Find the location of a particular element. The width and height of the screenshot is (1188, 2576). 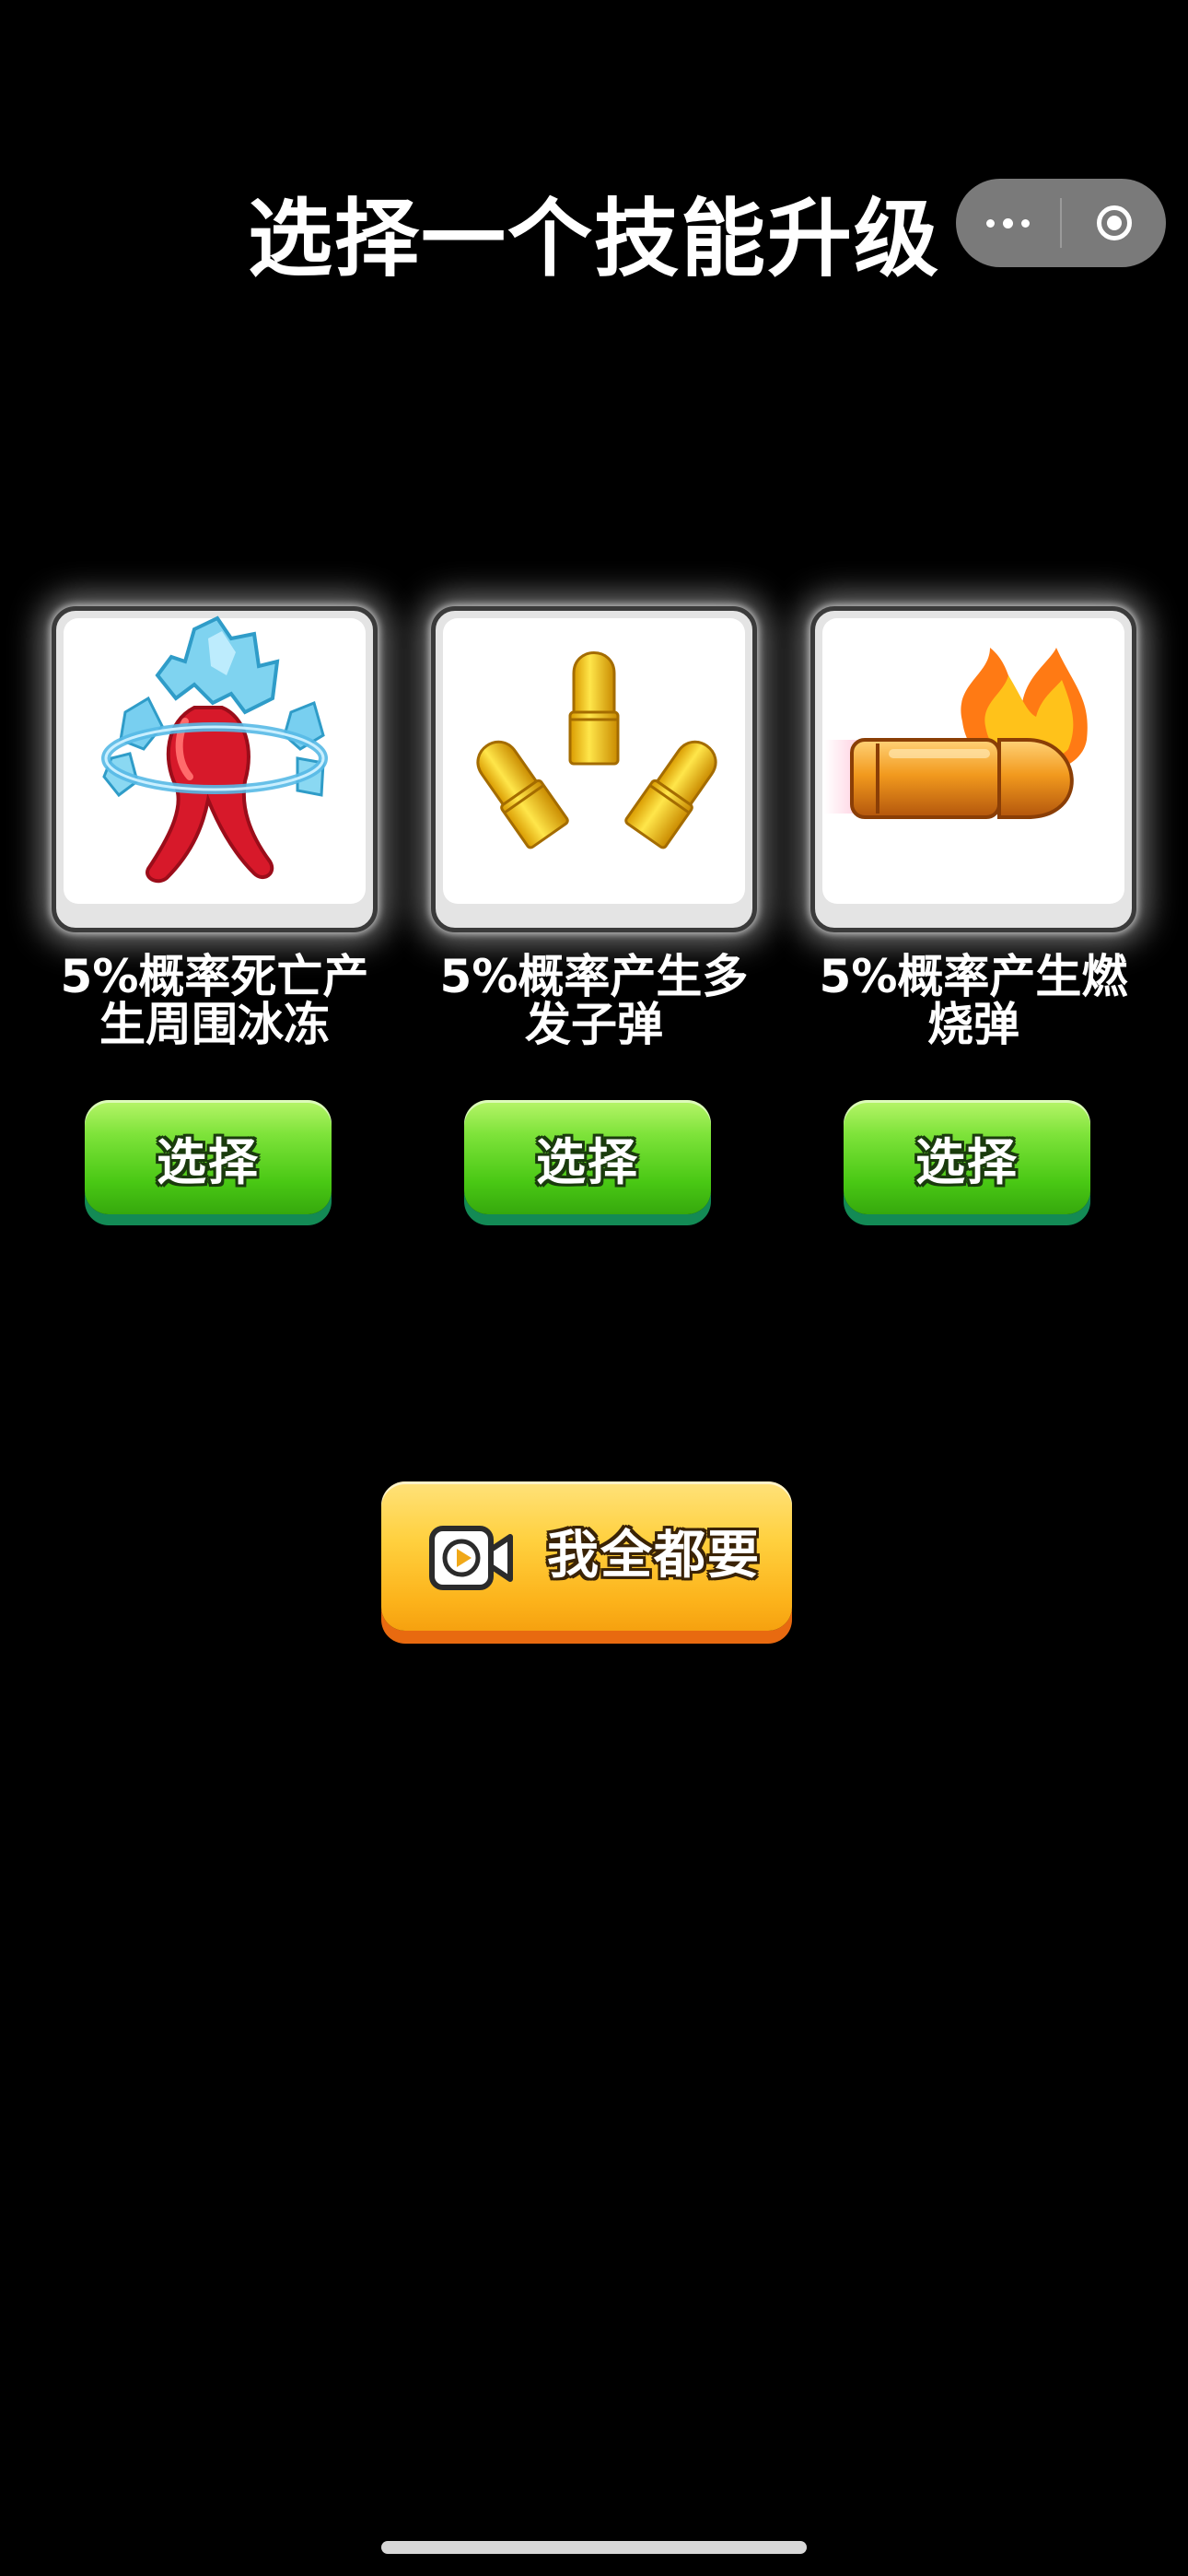

video-camera-icon is located at coordinates (471, 1558).